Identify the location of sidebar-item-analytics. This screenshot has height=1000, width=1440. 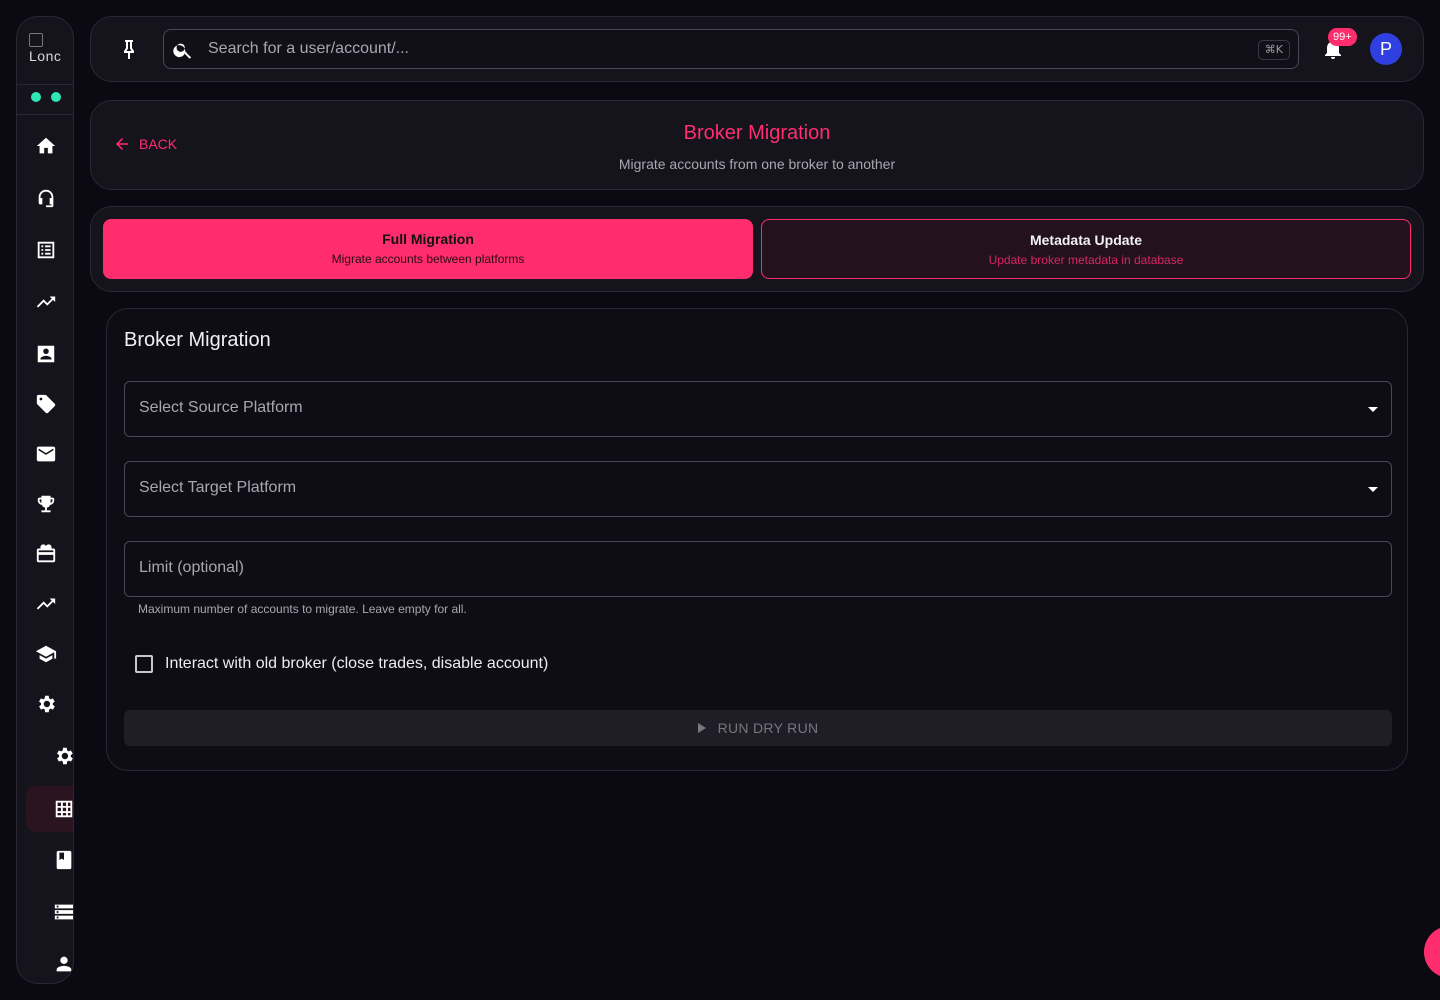
(46, 604).